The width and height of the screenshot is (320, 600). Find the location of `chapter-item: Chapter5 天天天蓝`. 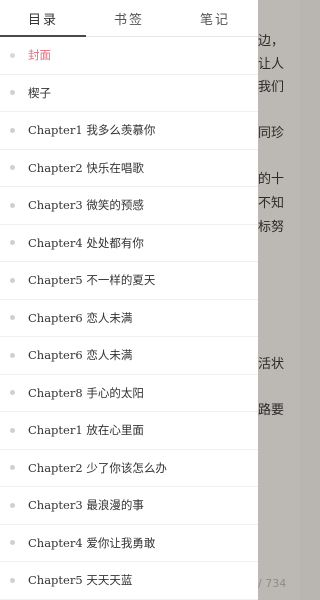

chapter-item: Chapter5 天天天蓝 is located at coordinates (129, 581).